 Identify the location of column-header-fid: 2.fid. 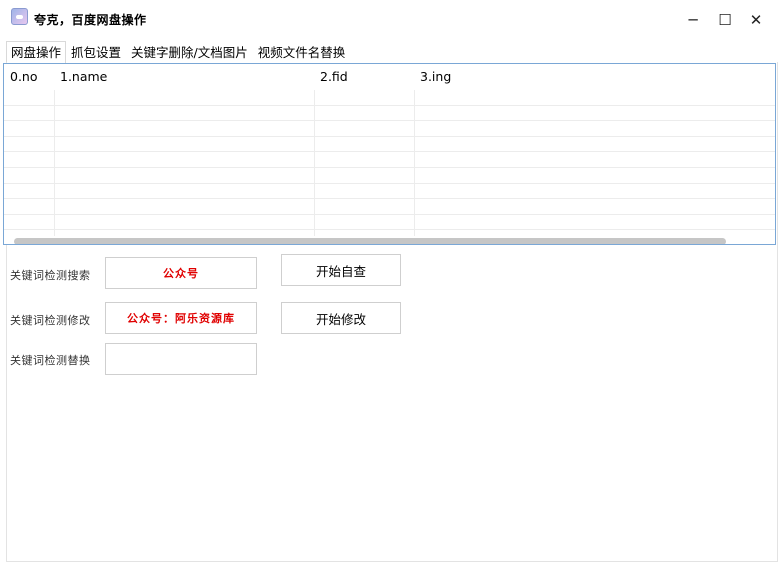
(364, 77).